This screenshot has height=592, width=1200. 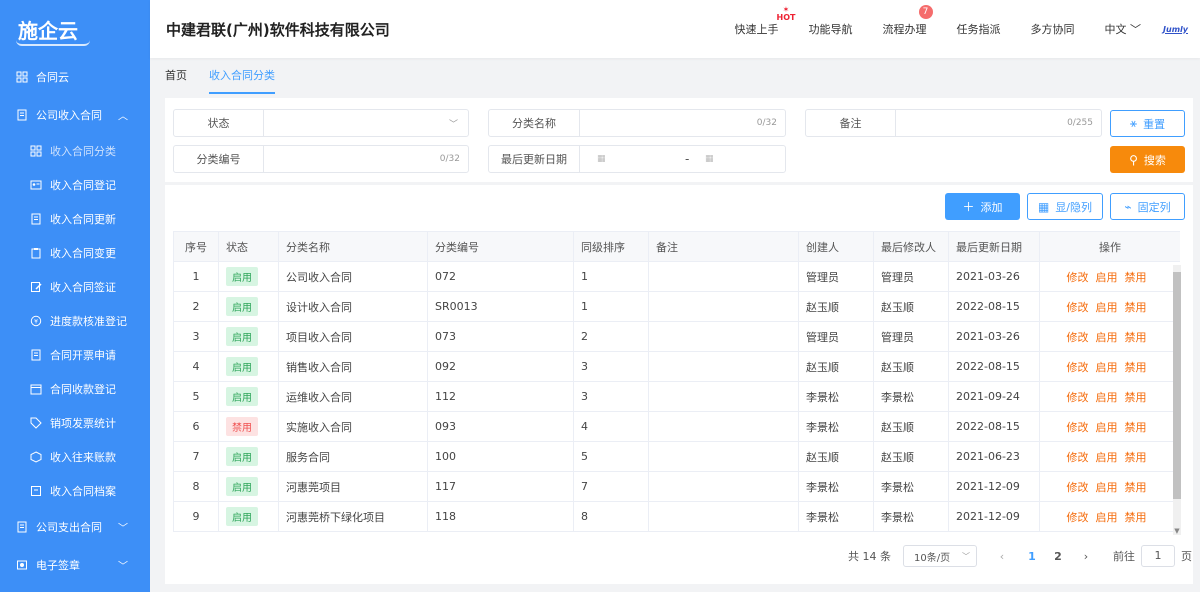 I want to click on table-row: 5 启用 运维收入合同 112 3 李景松 李景松 2021-09-24 修改 启用 禁用, so click(x=676, y=396).